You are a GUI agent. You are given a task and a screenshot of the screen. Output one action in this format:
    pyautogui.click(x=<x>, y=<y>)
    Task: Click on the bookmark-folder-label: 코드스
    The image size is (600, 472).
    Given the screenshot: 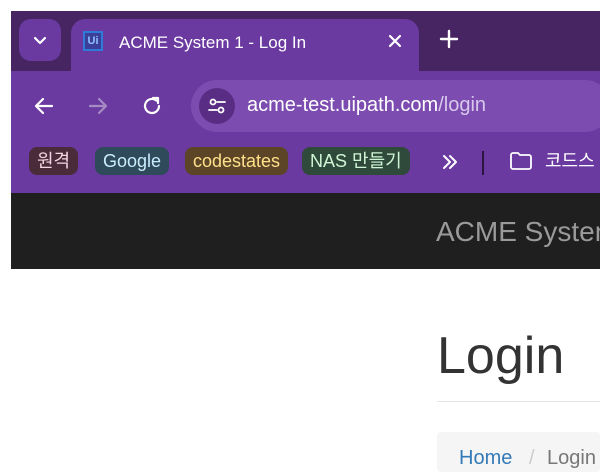 What is the action you would take?
    pyautogui.click(x=570, y=161)
    